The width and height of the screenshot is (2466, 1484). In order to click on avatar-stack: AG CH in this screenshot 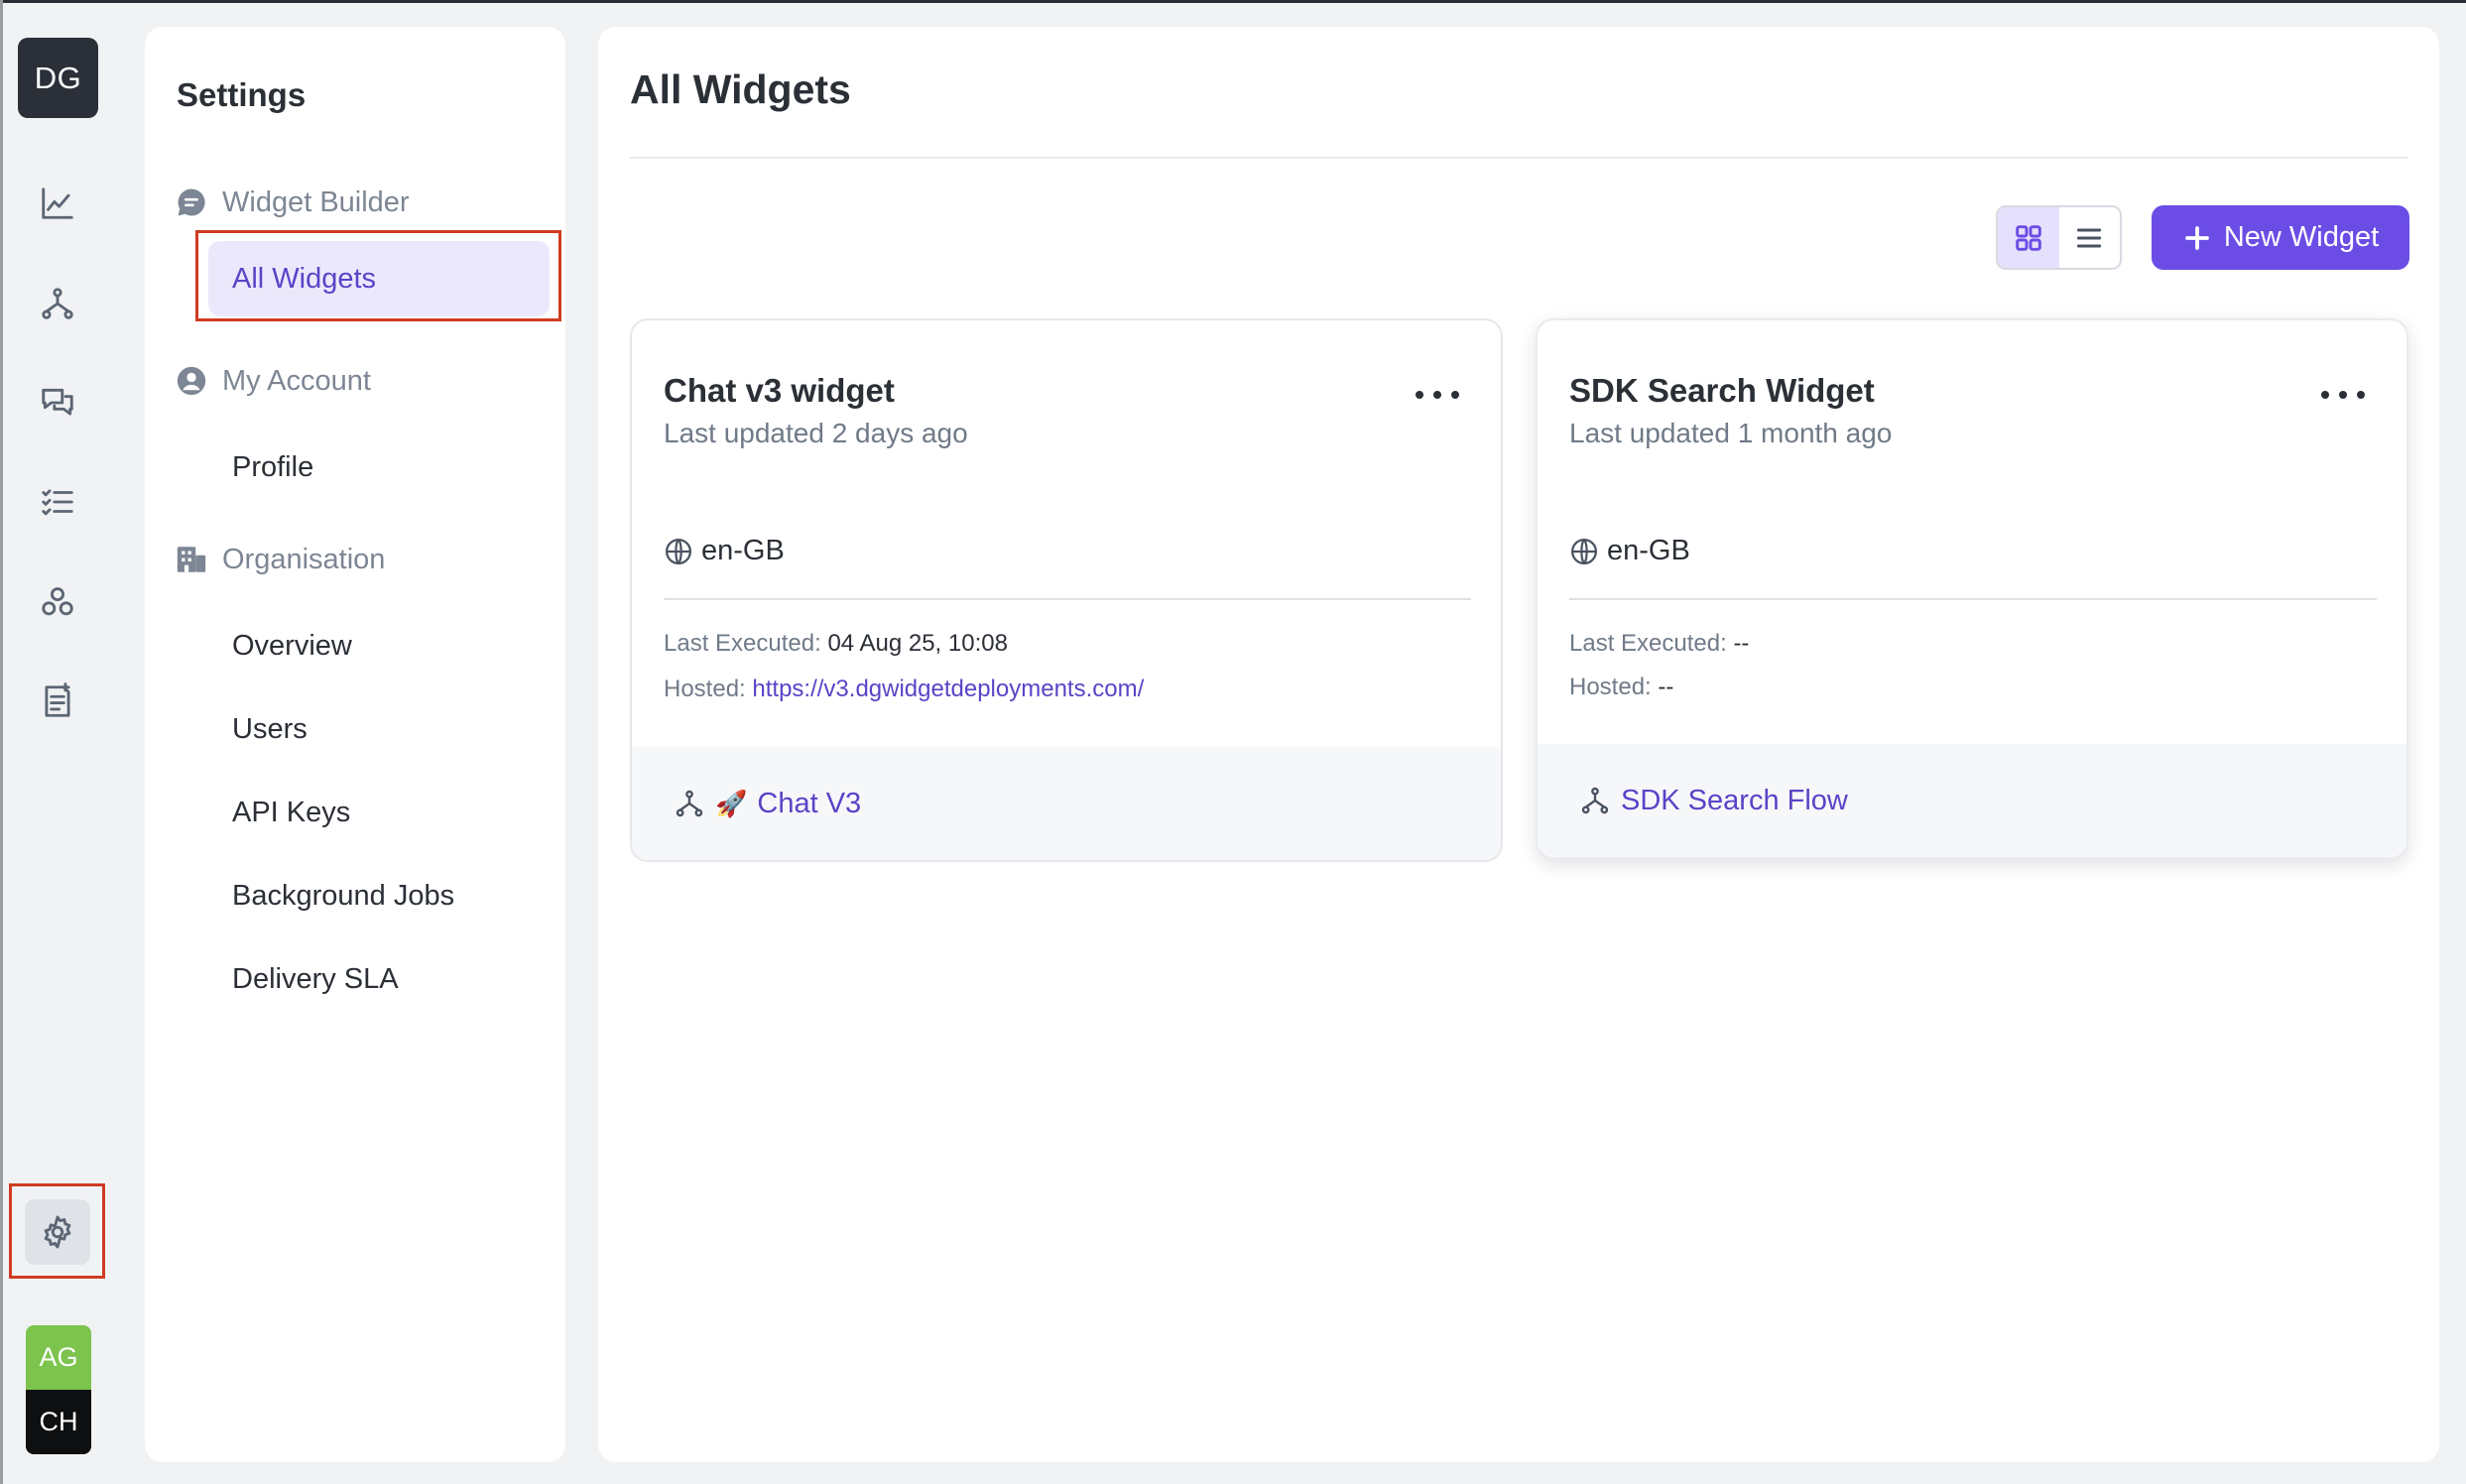, I will do `click(58, 1389)`.